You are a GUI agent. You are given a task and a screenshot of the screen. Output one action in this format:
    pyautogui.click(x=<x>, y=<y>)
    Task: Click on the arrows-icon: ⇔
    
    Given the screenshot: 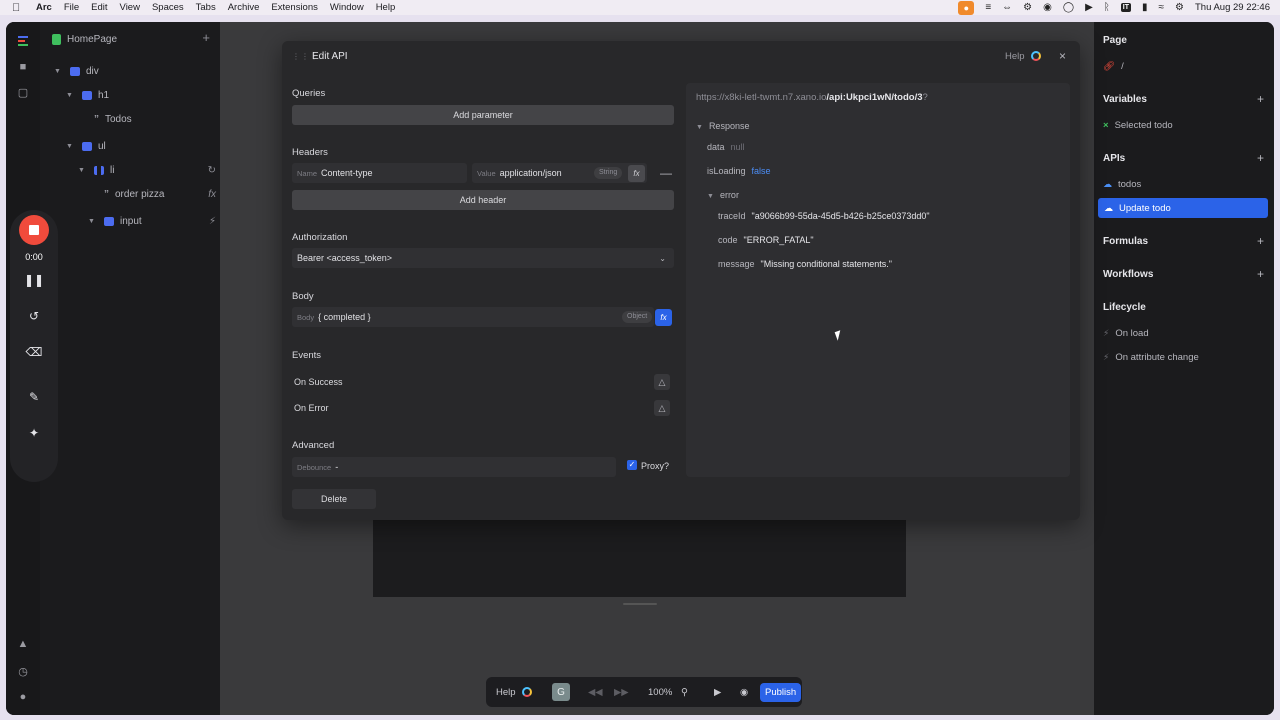 What is the action you would take?
    pyautogui.click(x=1007, y=7)
    